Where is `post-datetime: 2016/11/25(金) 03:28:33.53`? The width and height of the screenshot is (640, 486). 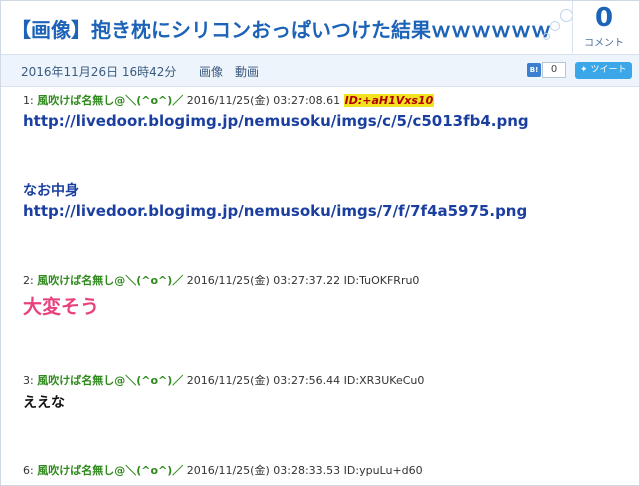
post-datetime: 2016/11/25(金) 03:28:33.53 is located at coordinates (263, 470).